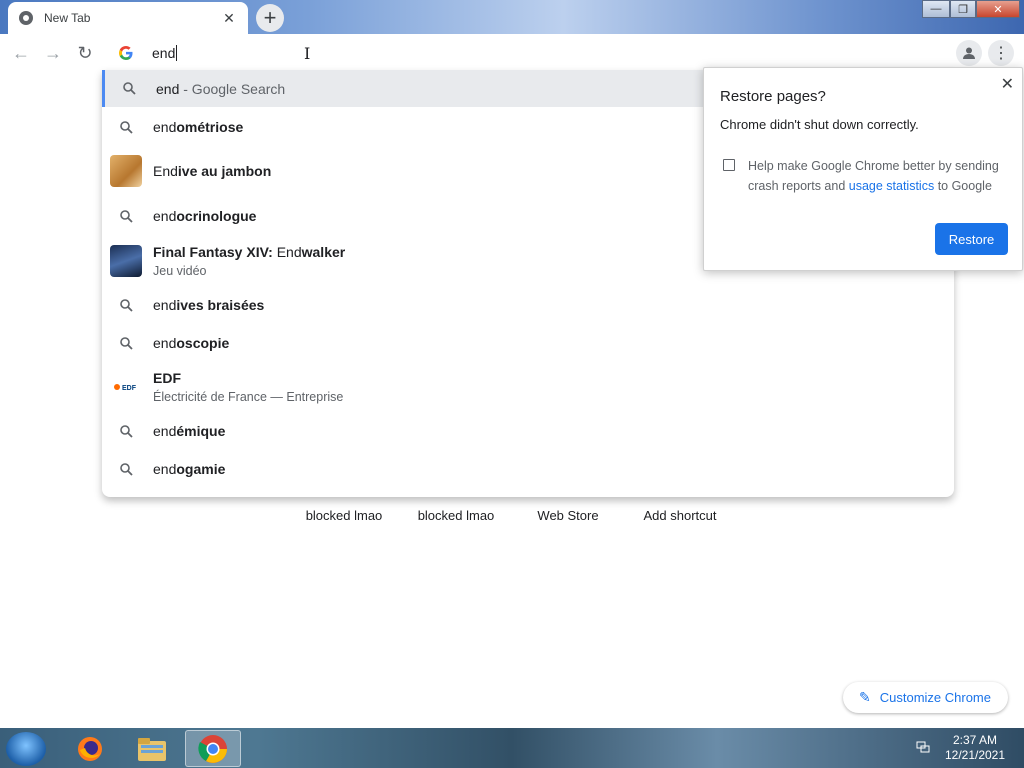 This screenshot has width=1024, height=768. I want to click on network-tray-icon, so click(923, 747).